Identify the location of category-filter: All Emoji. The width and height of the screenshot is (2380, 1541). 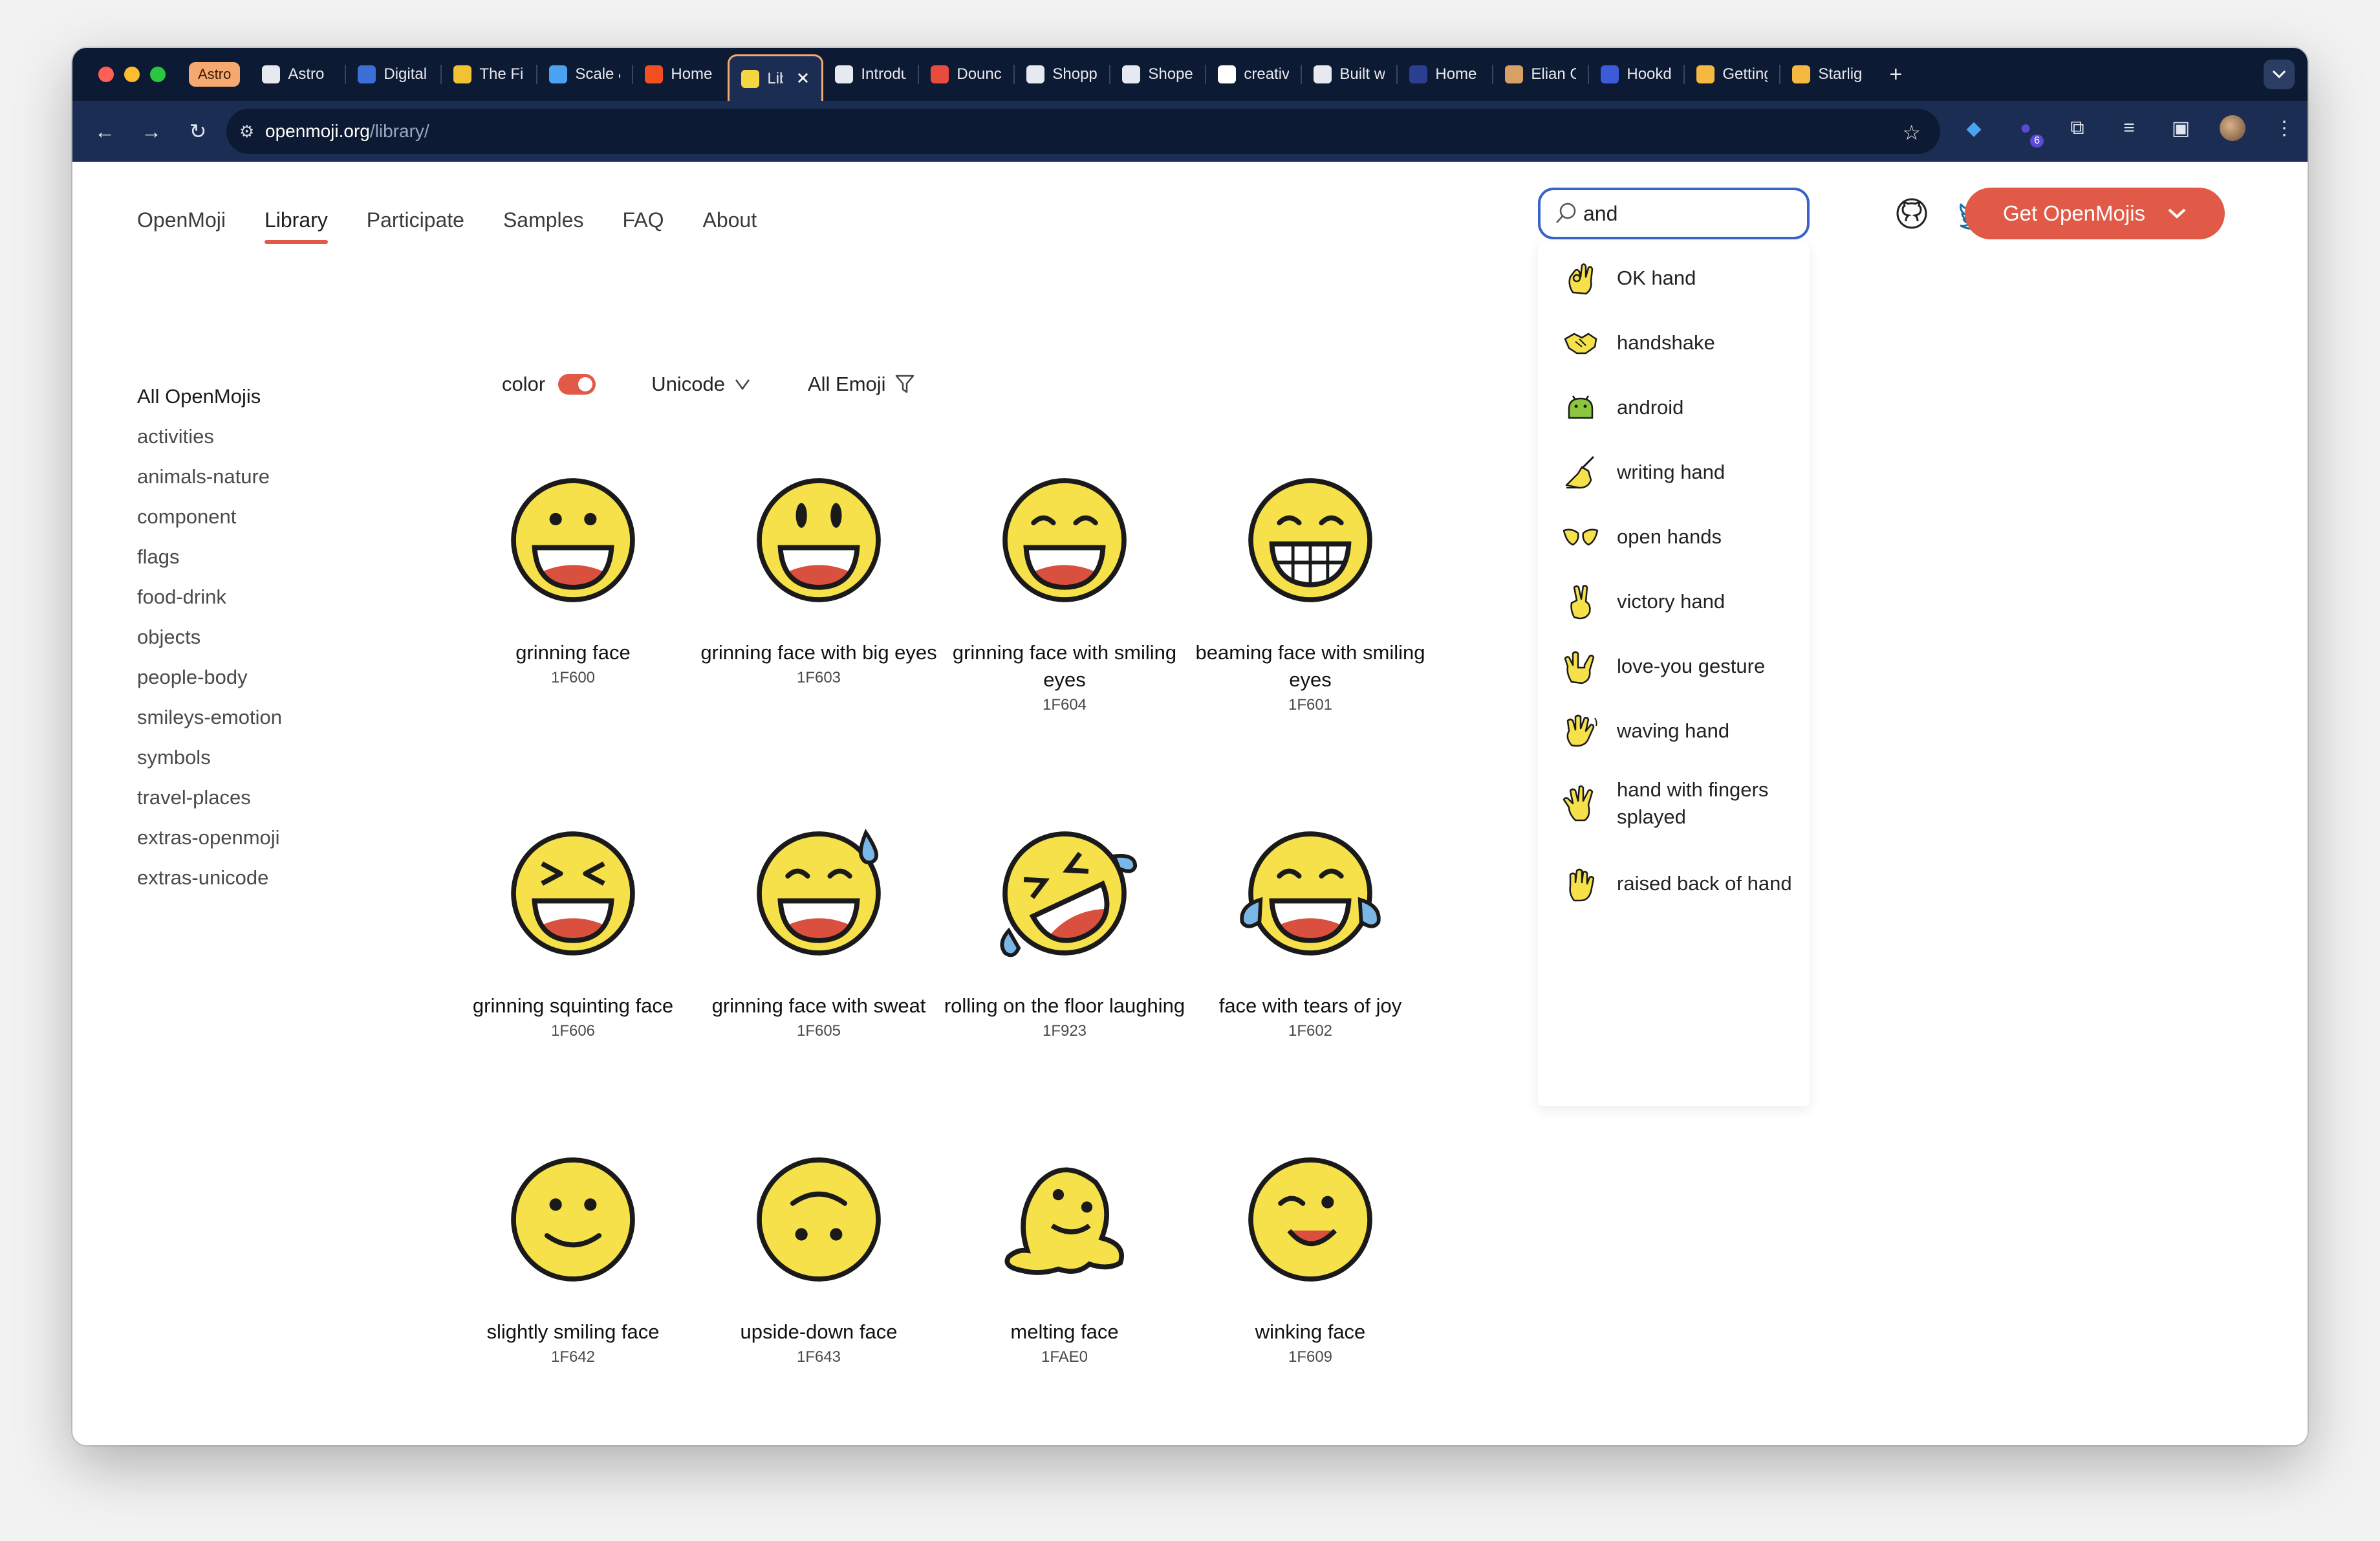
(861, 384).